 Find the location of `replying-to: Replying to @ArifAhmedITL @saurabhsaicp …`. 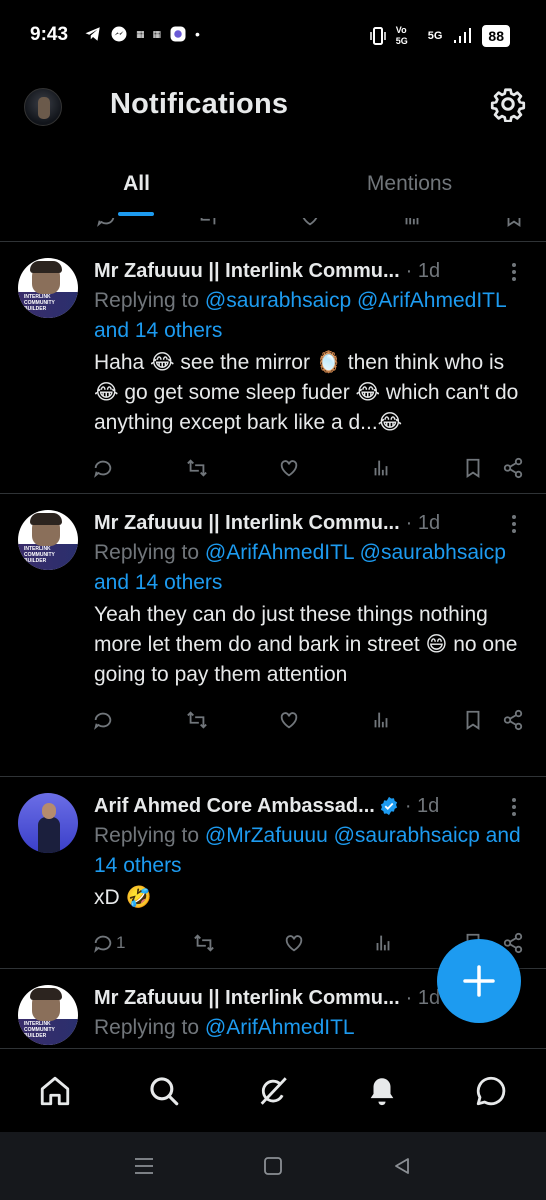

replying-to: Replying to @ArifAhmedITL @saurabhsaicp … is located at coordinates (312, 568).